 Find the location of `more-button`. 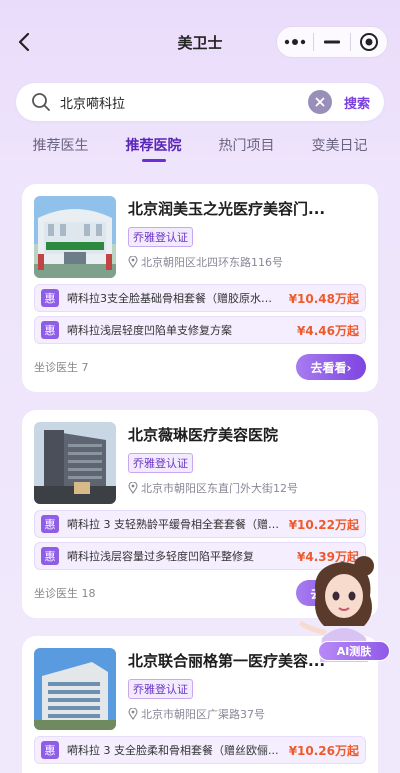

more-button is located at coordinates (295, 42).